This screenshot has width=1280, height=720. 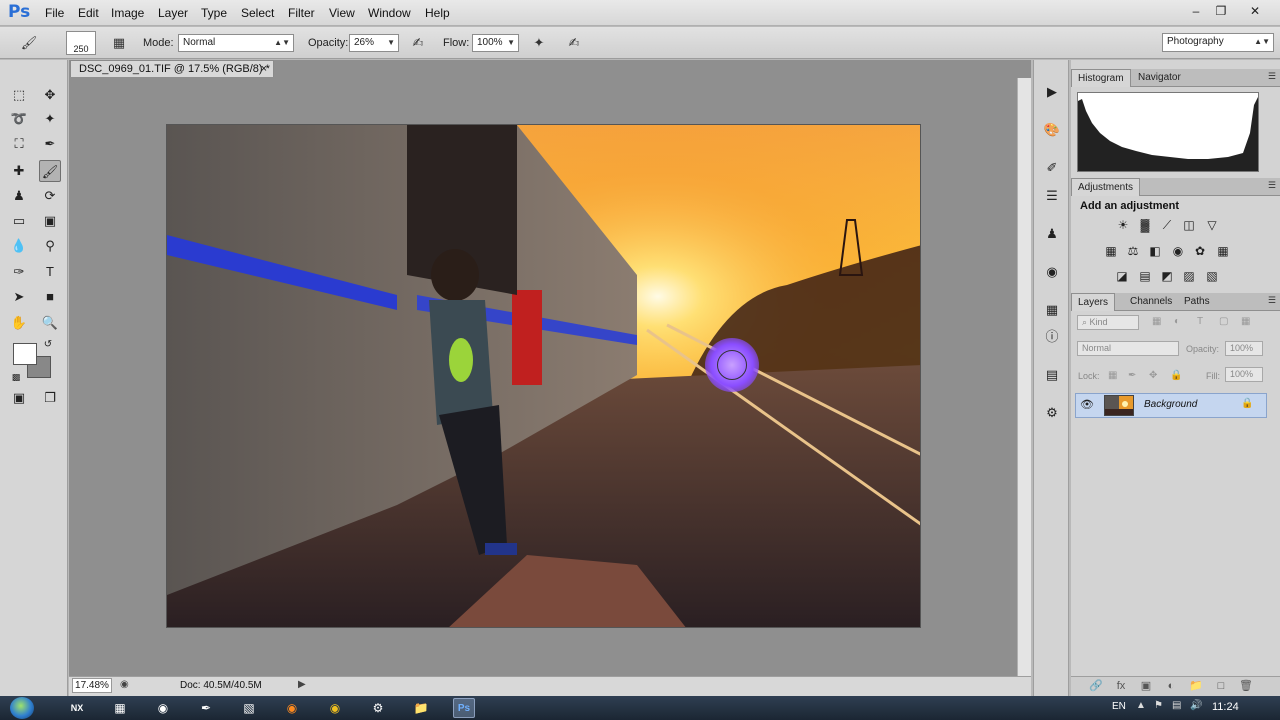 I want to click on app-icon-pen: ✒, so click(x=206, y=708).